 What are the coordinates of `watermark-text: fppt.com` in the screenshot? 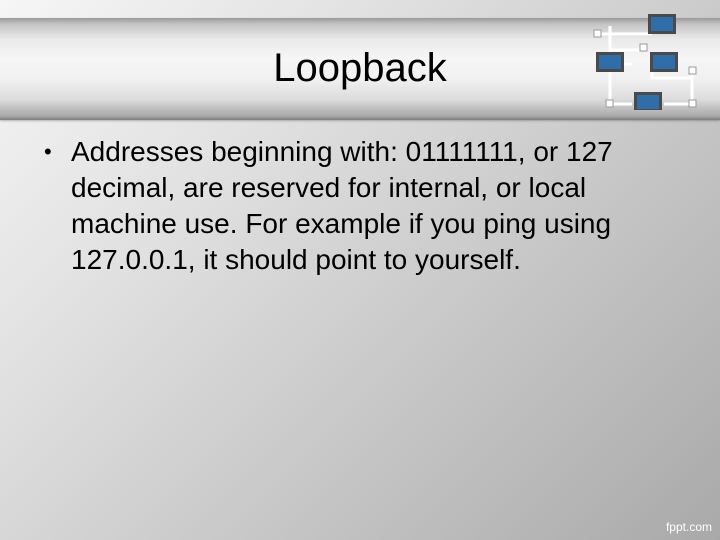 It's located at (688, 527).